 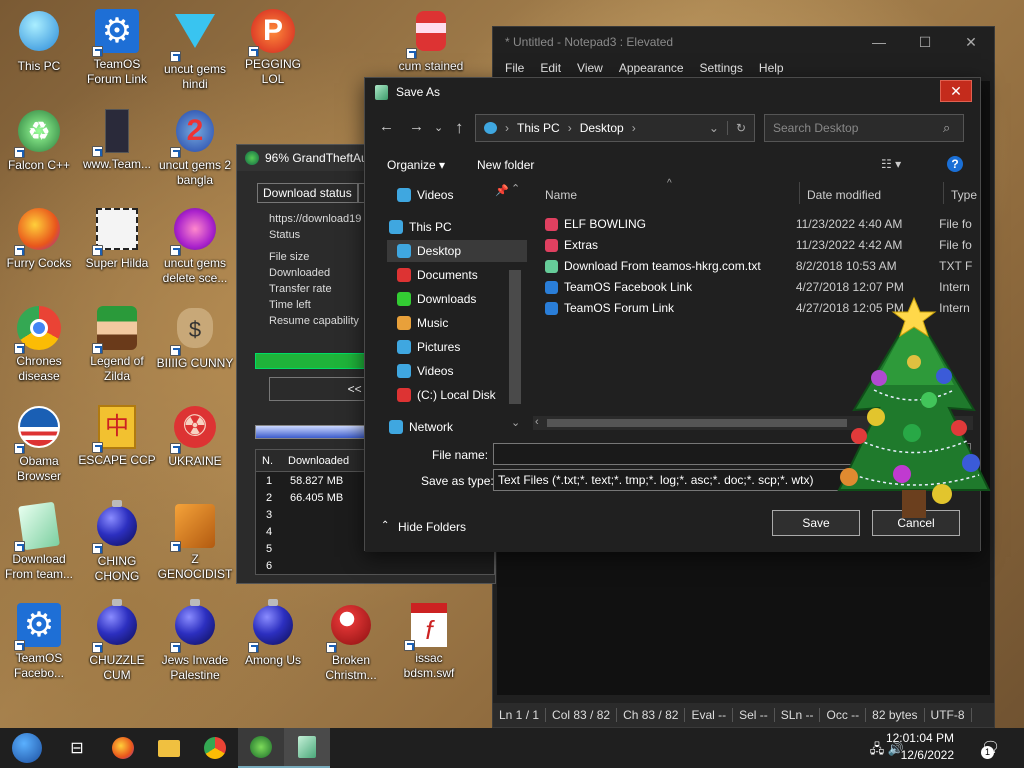 I want to click on tree-item: Pictures, so click(x=457, y=347).